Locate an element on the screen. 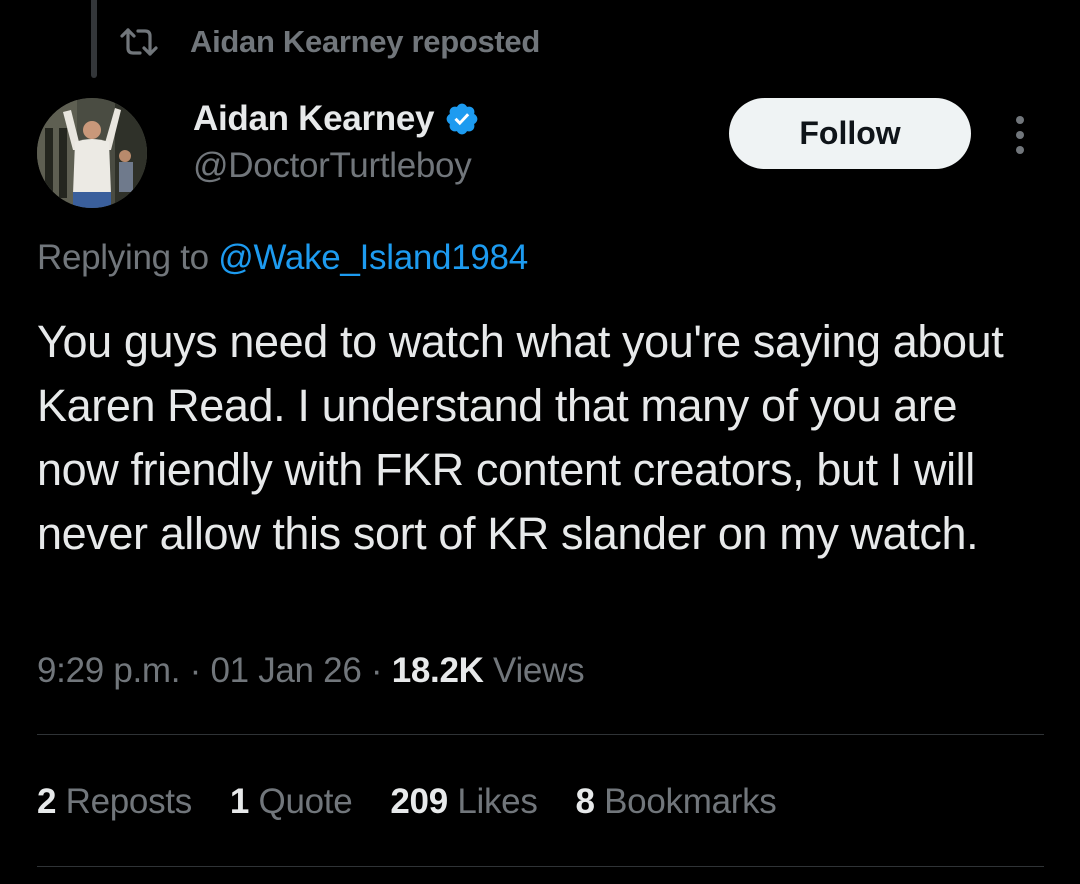  engagement-stats: 2 Reposts 1 Quote 209 Likes 8 Bookmarks is located at coordinates (426, 802).